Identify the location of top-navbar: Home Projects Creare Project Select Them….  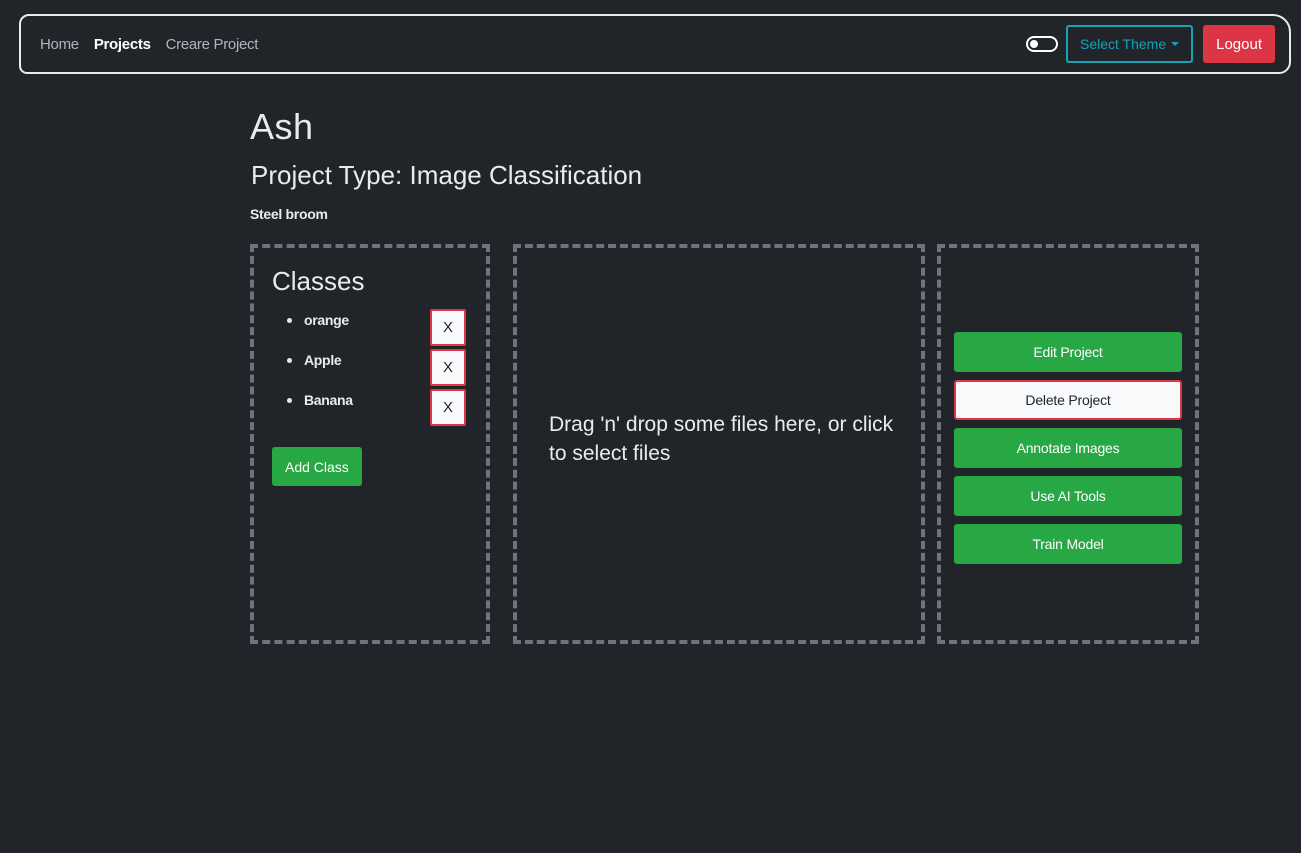
(655, 44).